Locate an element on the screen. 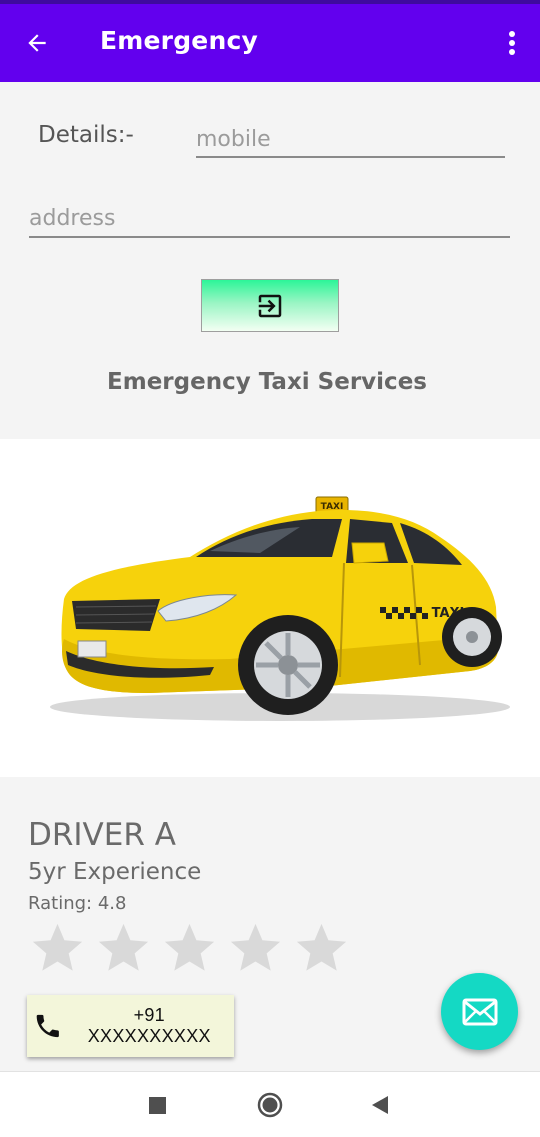  mobile-input is located at coordinates (350, 140).